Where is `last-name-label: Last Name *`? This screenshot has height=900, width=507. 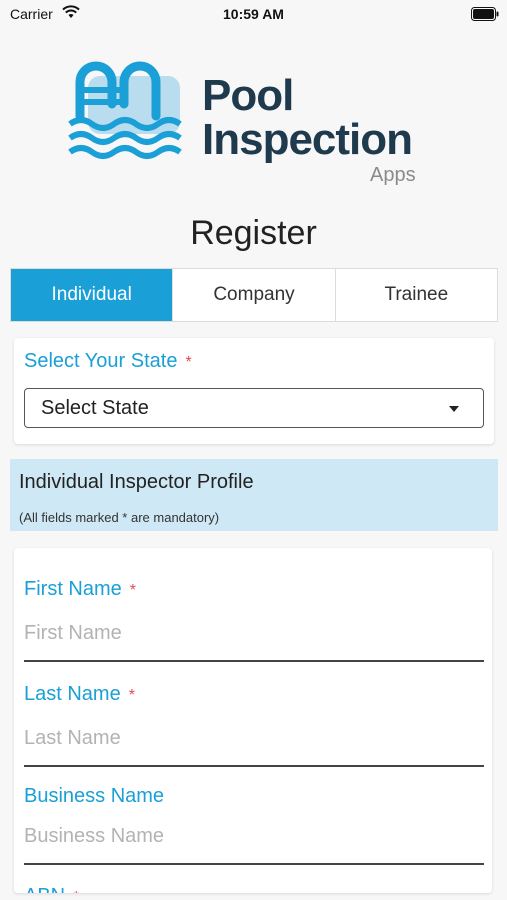
last-name-label: Last Name * is located at coordinates (254, 694).